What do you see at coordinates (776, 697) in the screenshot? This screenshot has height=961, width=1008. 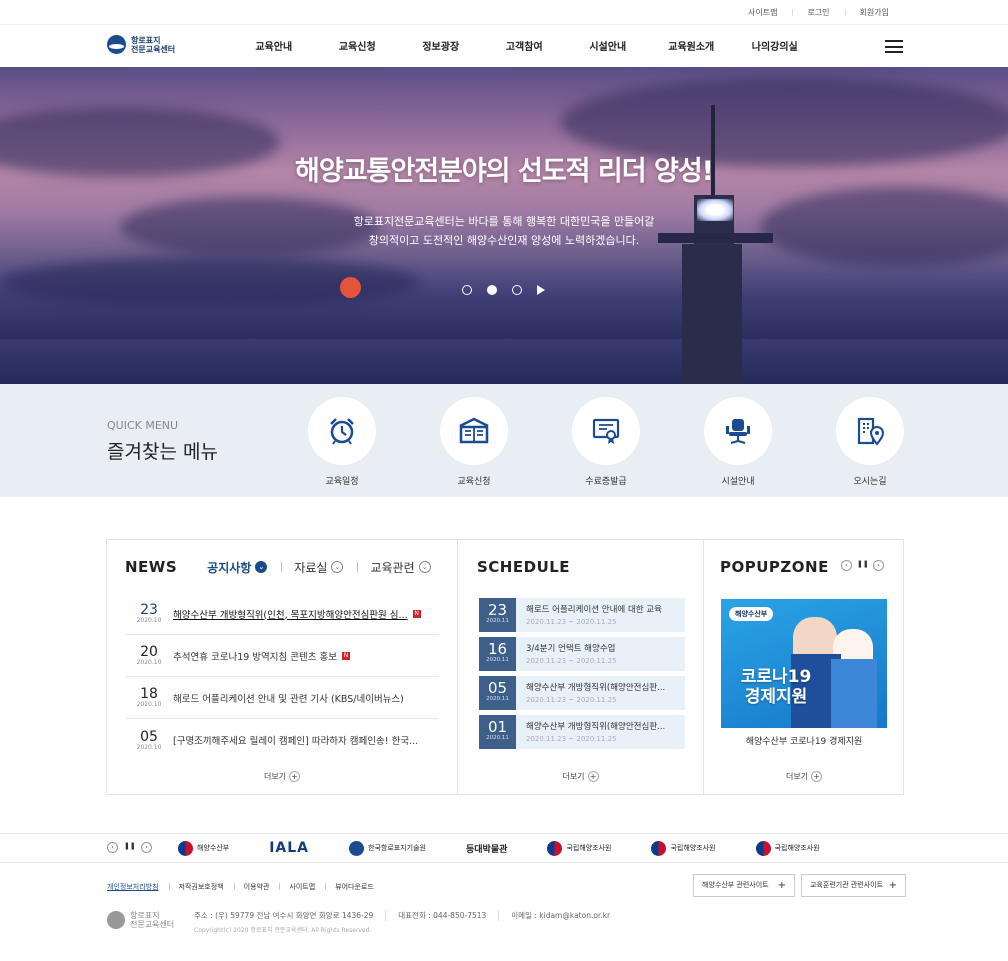 I see `banner-headline-line2: 경제지원` at bounding box center [776, 697].